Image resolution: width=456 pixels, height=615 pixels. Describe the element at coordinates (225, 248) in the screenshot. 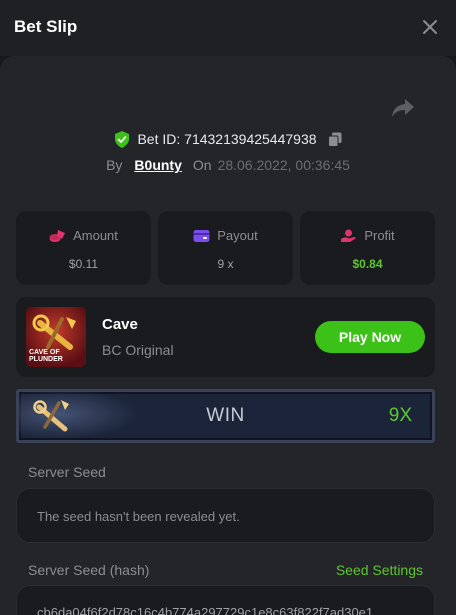

I see `payout-card: Payout 9 x` at that location.